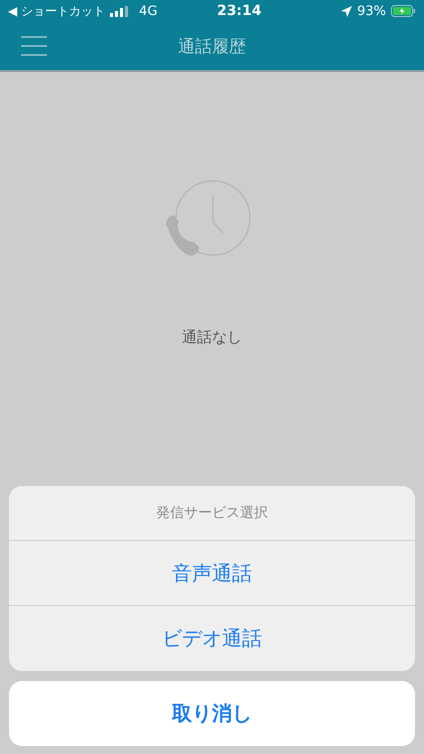  Describe the element at coordinates (212, 513) in the screenshot. I see `sheet-title: 発信サービス選択` at that location.